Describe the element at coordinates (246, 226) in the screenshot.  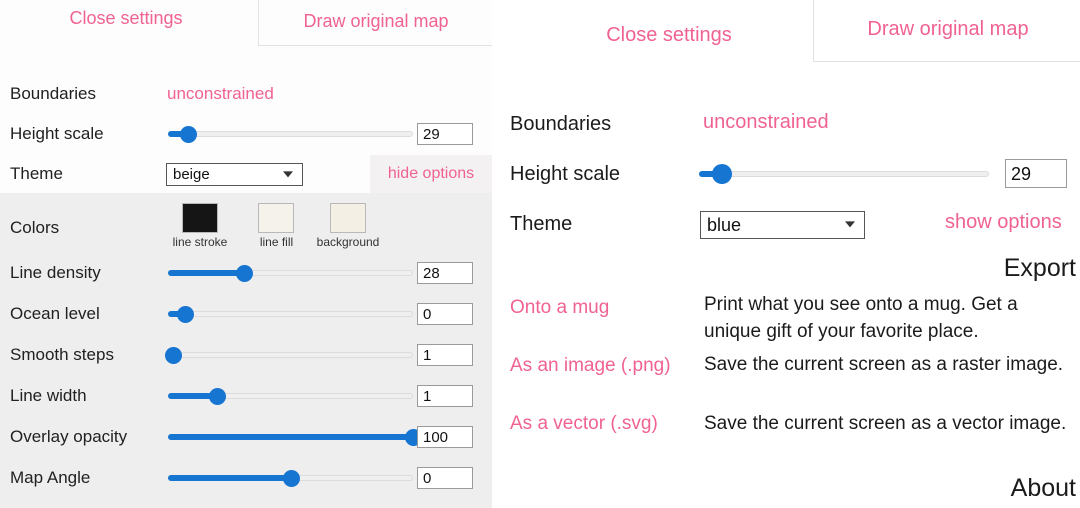
I see `row-colors: Colors line stroke line fill background` at that location.